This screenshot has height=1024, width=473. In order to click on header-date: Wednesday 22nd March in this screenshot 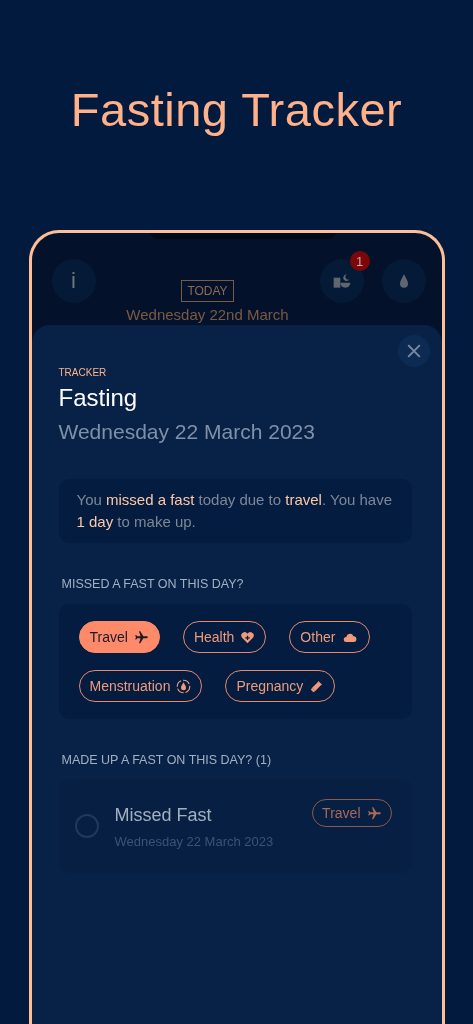, I will do `click(207, 315)`.